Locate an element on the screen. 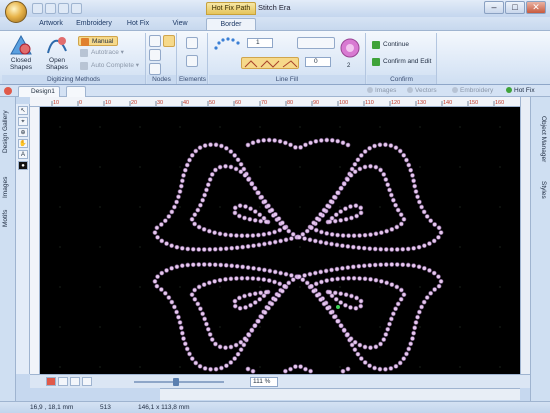 This screenshot has height=413, width=550. design-gallery-tab: Design Gallery is located at coordinates (7, 132).